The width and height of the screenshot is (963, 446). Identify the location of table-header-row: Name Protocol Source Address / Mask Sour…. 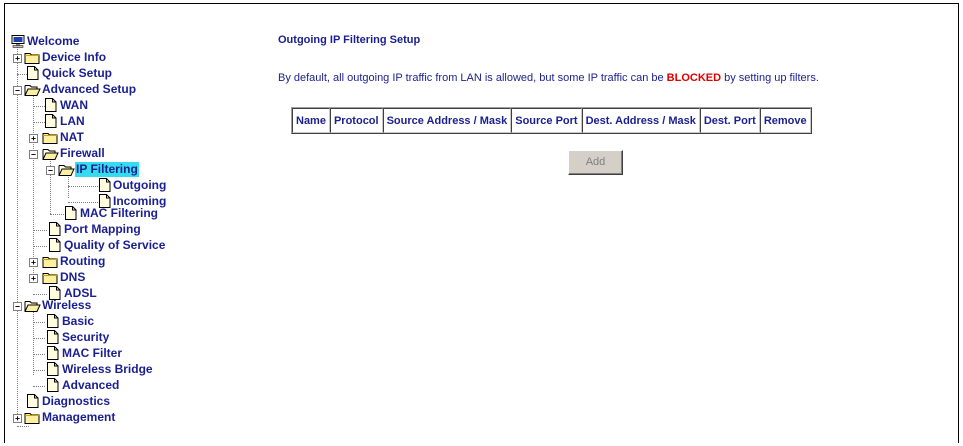
(551, 120).